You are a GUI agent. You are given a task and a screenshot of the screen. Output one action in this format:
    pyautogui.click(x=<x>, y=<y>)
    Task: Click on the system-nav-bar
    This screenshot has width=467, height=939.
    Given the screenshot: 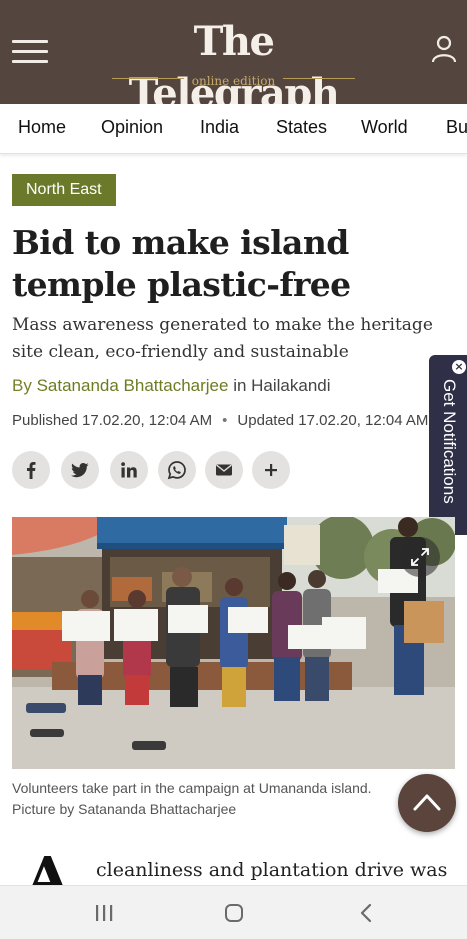 What is the action you would take?
    pyautogui.click(x=233, y=912)
    